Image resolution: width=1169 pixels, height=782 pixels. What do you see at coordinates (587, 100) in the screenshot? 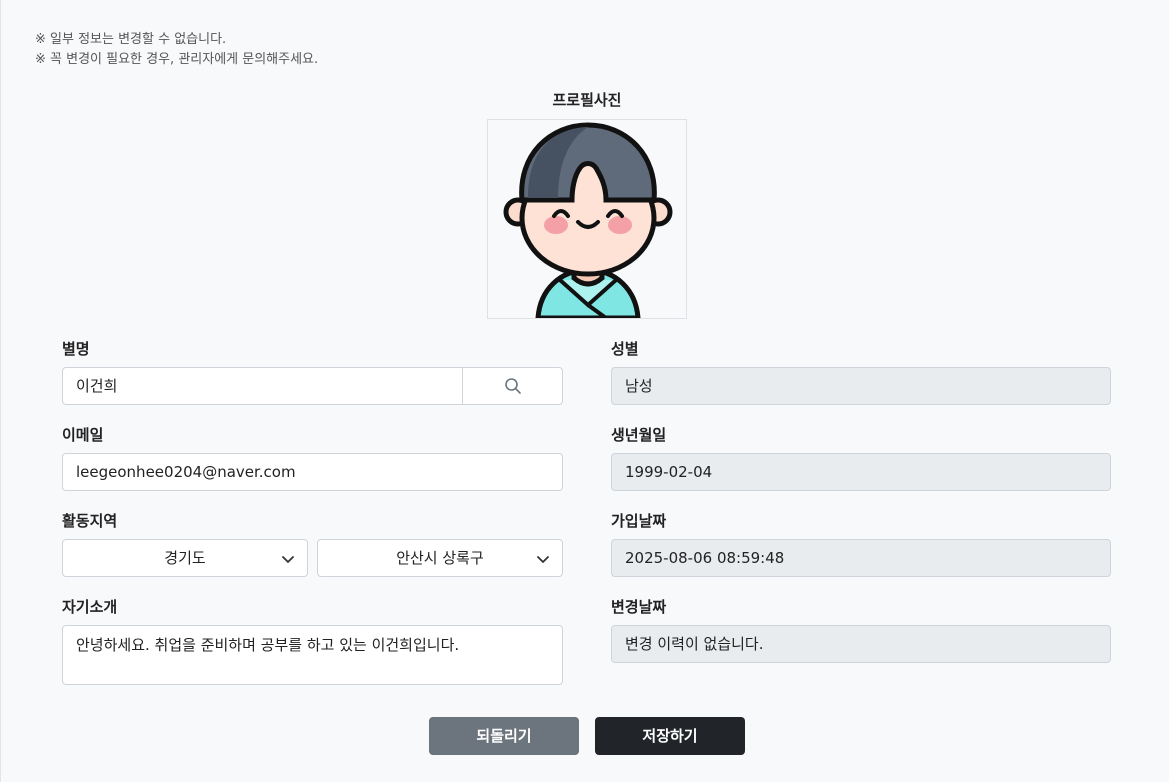
I see `profile-photo-title: 프로필사진` at bounding box center [587, 100].